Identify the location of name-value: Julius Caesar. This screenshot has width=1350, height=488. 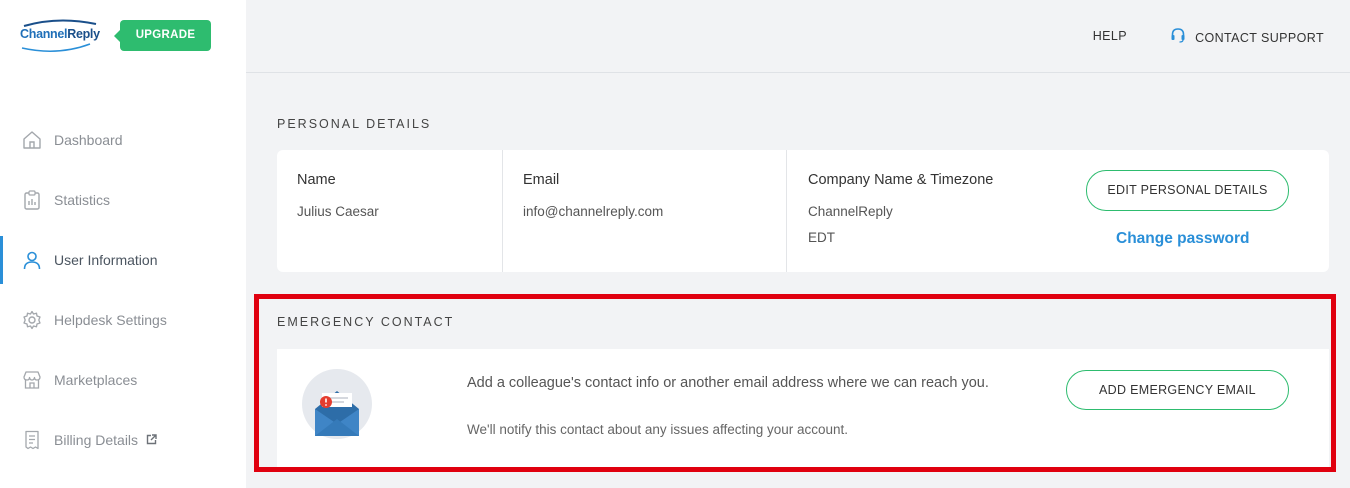
(338, 211).